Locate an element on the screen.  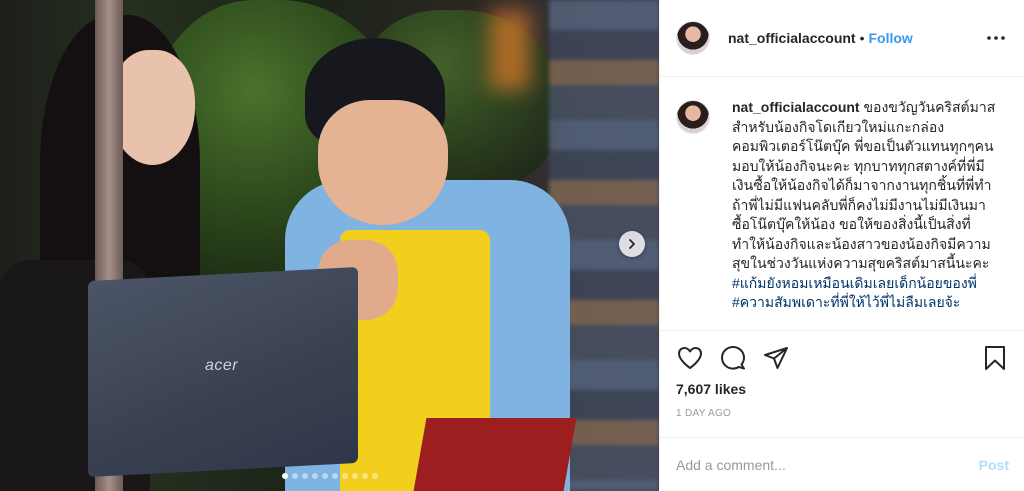
share-icon is located at coordinates (776, 358).